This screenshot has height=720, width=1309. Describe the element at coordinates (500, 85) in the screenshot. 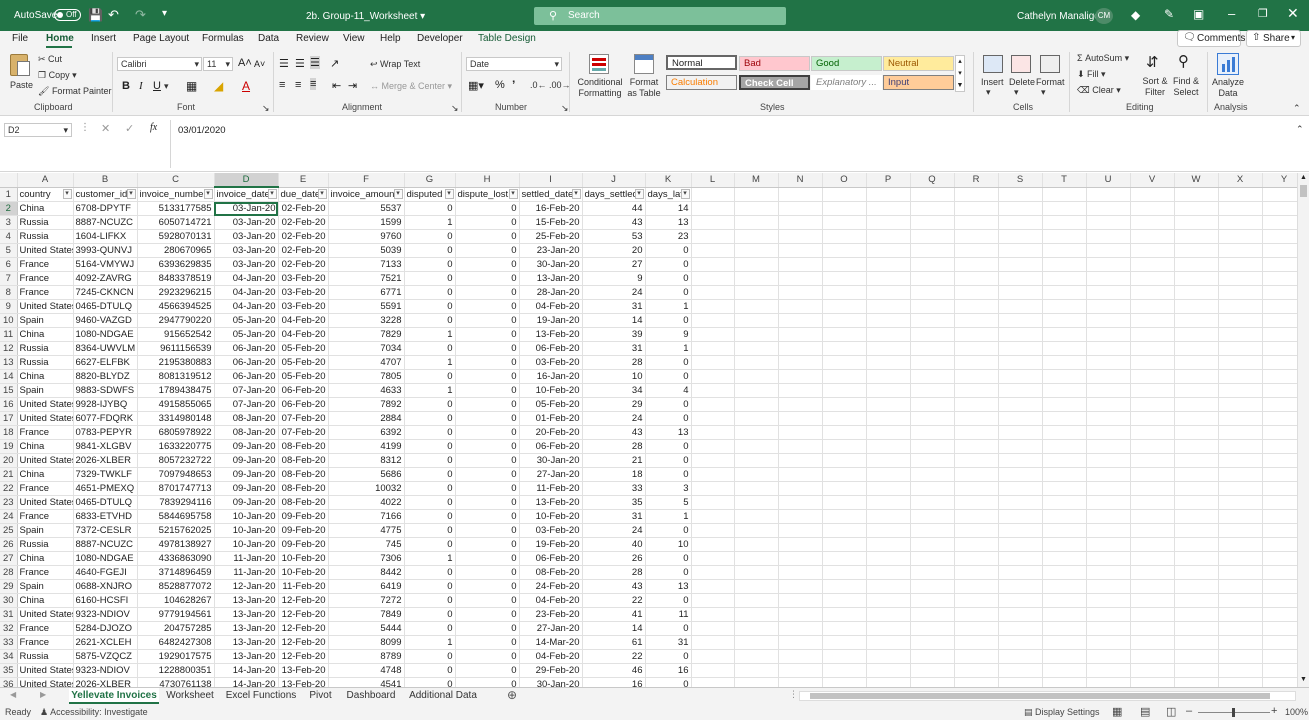

I see `percent-style-icon: %` at that location.